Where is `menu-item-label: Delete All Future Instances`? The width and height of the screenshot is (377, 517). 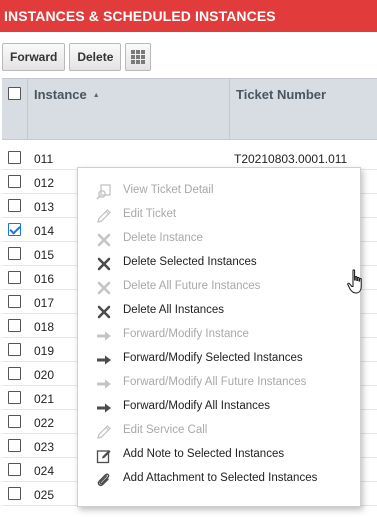
menu-item-label: Delete All Future Instances is located at coordinates (192, 286).